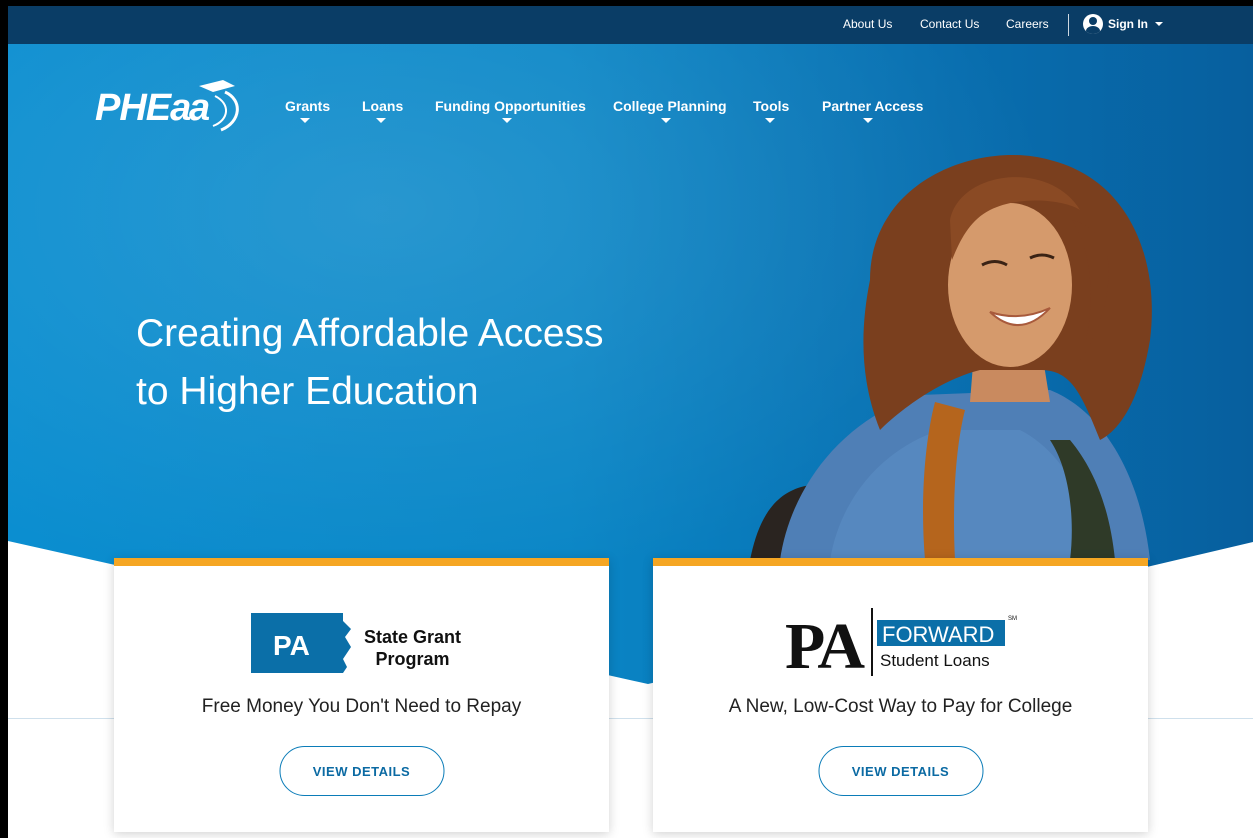  What do you see at coordinates (1128, 24) in the screenshot?
I see `sign-in-label: Sign In` at bounding box center [1128, 24].